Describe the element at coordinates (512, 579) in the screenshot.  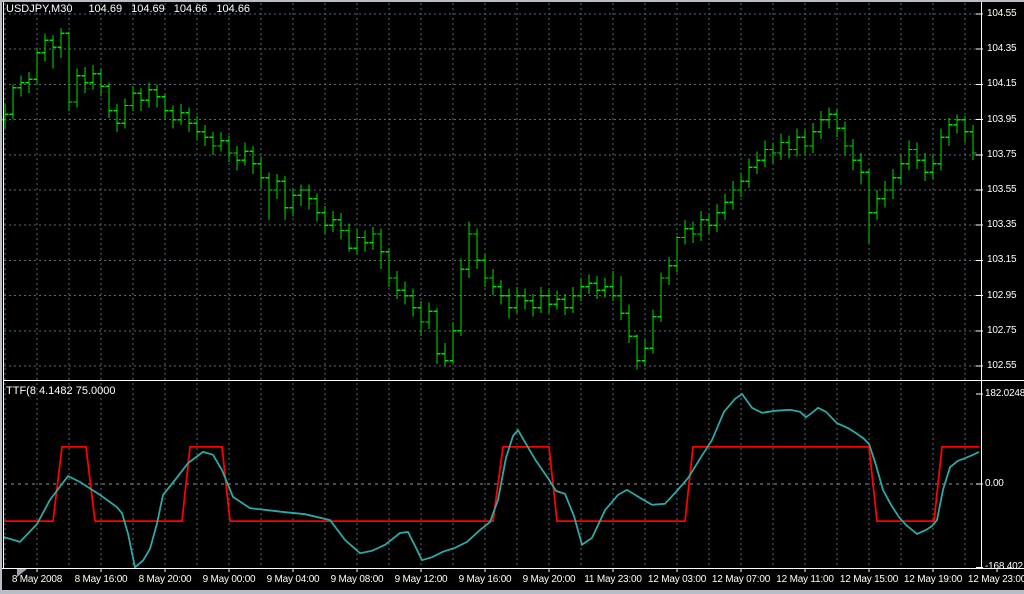
I see `time-axis` at that location.